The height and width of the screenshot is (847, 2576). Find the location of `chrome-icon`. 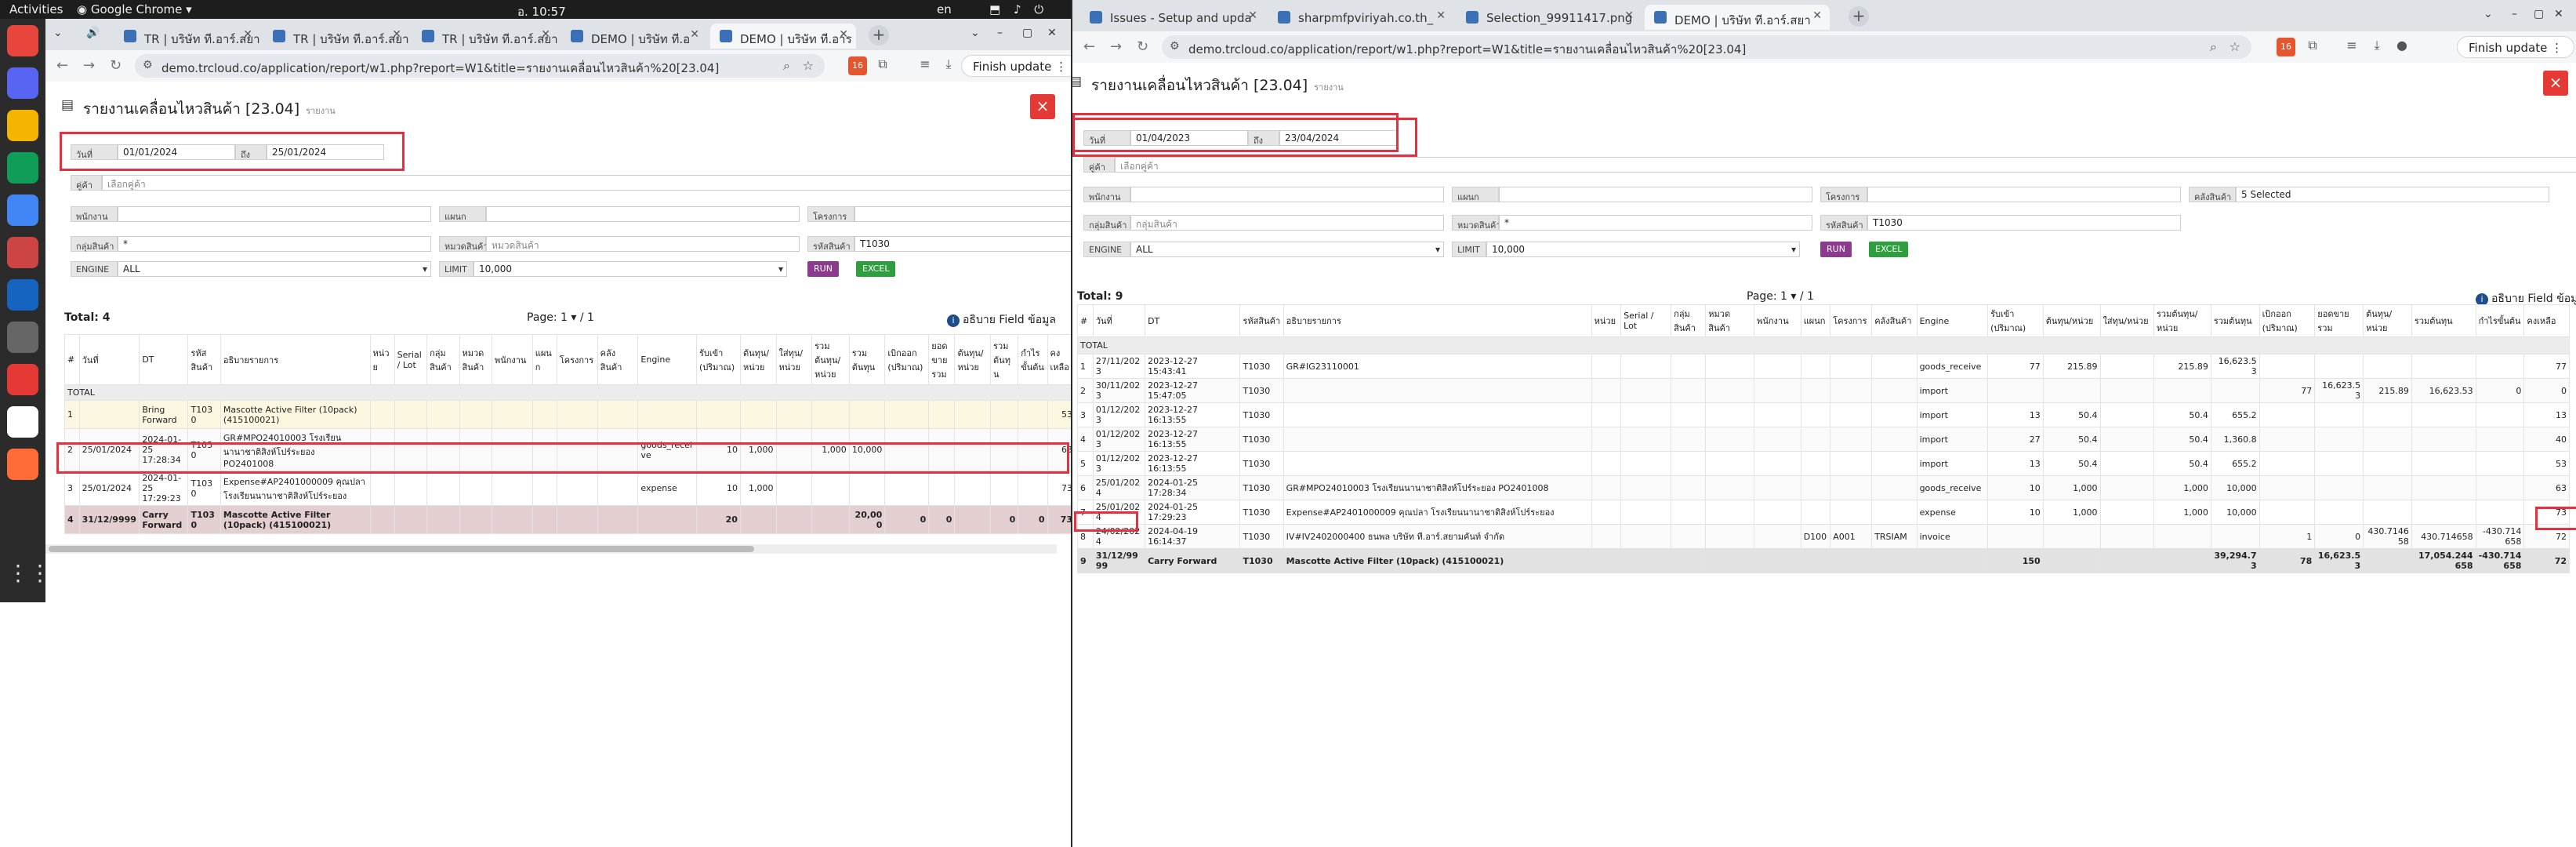

chrome-icon is located at coordinates (22, 40).